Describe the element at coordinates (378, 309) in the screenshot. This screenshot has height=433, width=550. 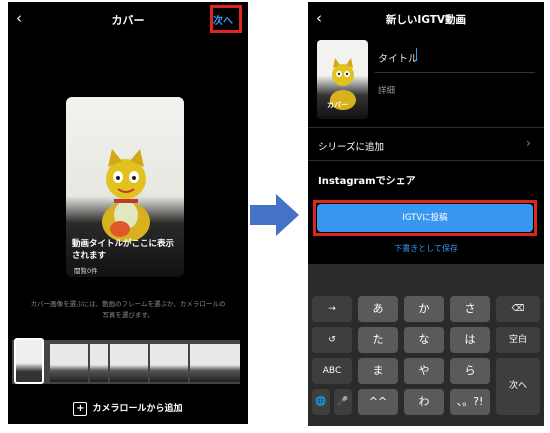
I see `key-a: あ` at that location.